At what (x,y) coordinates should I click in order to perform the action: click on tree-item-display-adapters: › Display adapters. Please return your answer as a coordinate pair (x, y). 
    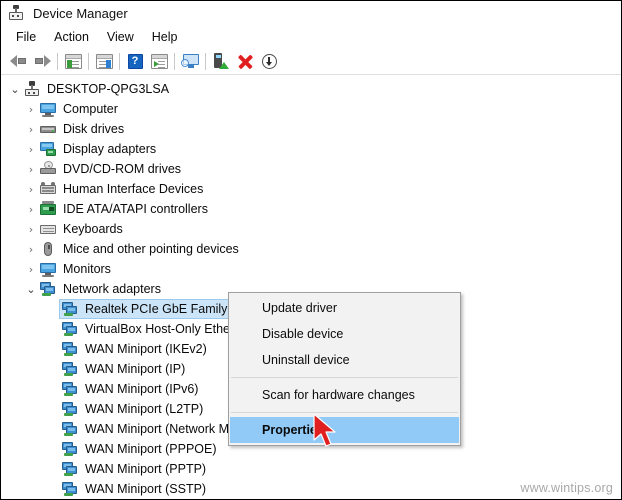
    Looking at the image, I should click on (311, 149).